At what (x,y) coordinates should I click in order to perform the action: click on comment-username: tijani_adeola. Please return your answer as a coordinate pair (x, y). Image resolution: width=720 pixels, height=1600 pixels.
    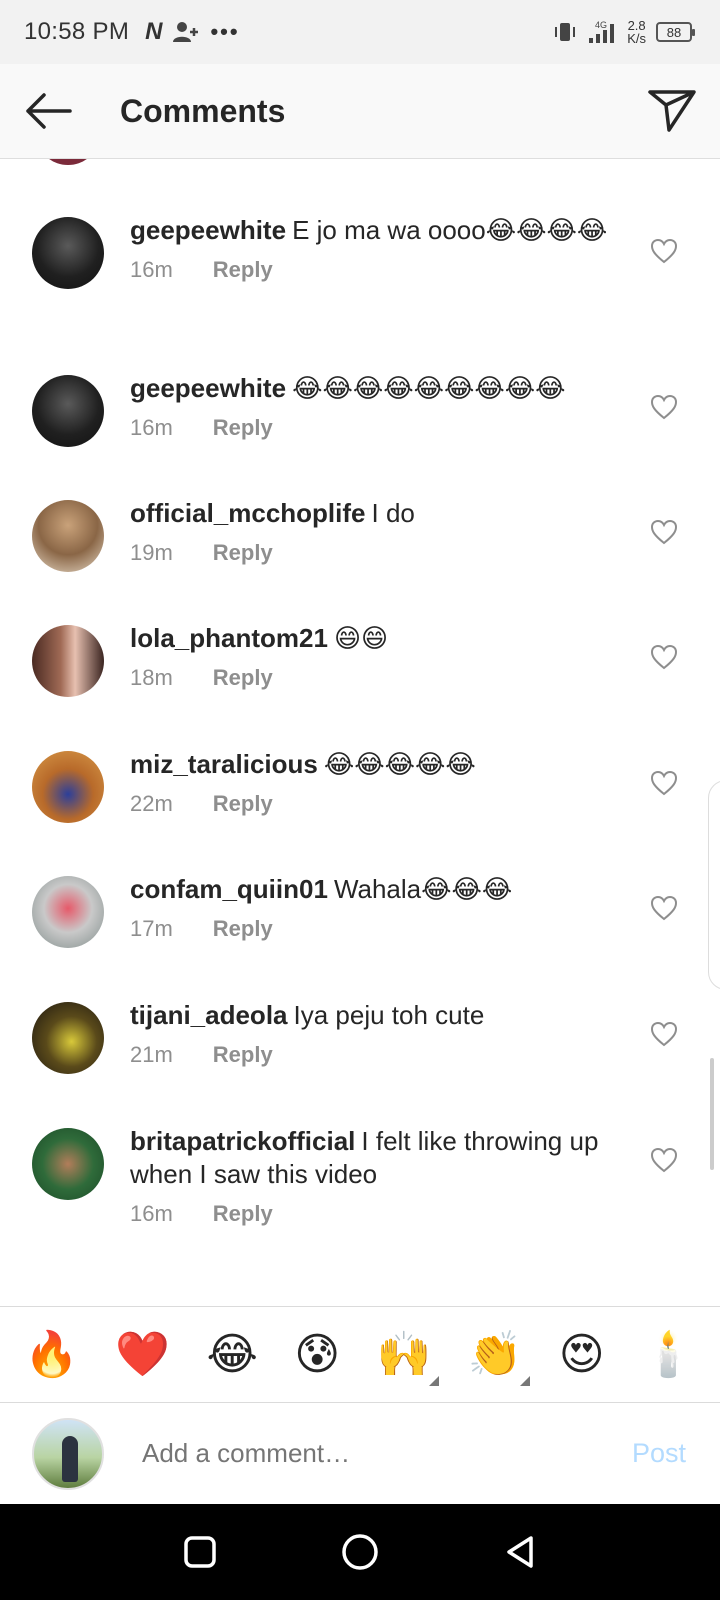
    Looking at the image, I should click on (209, 1015).